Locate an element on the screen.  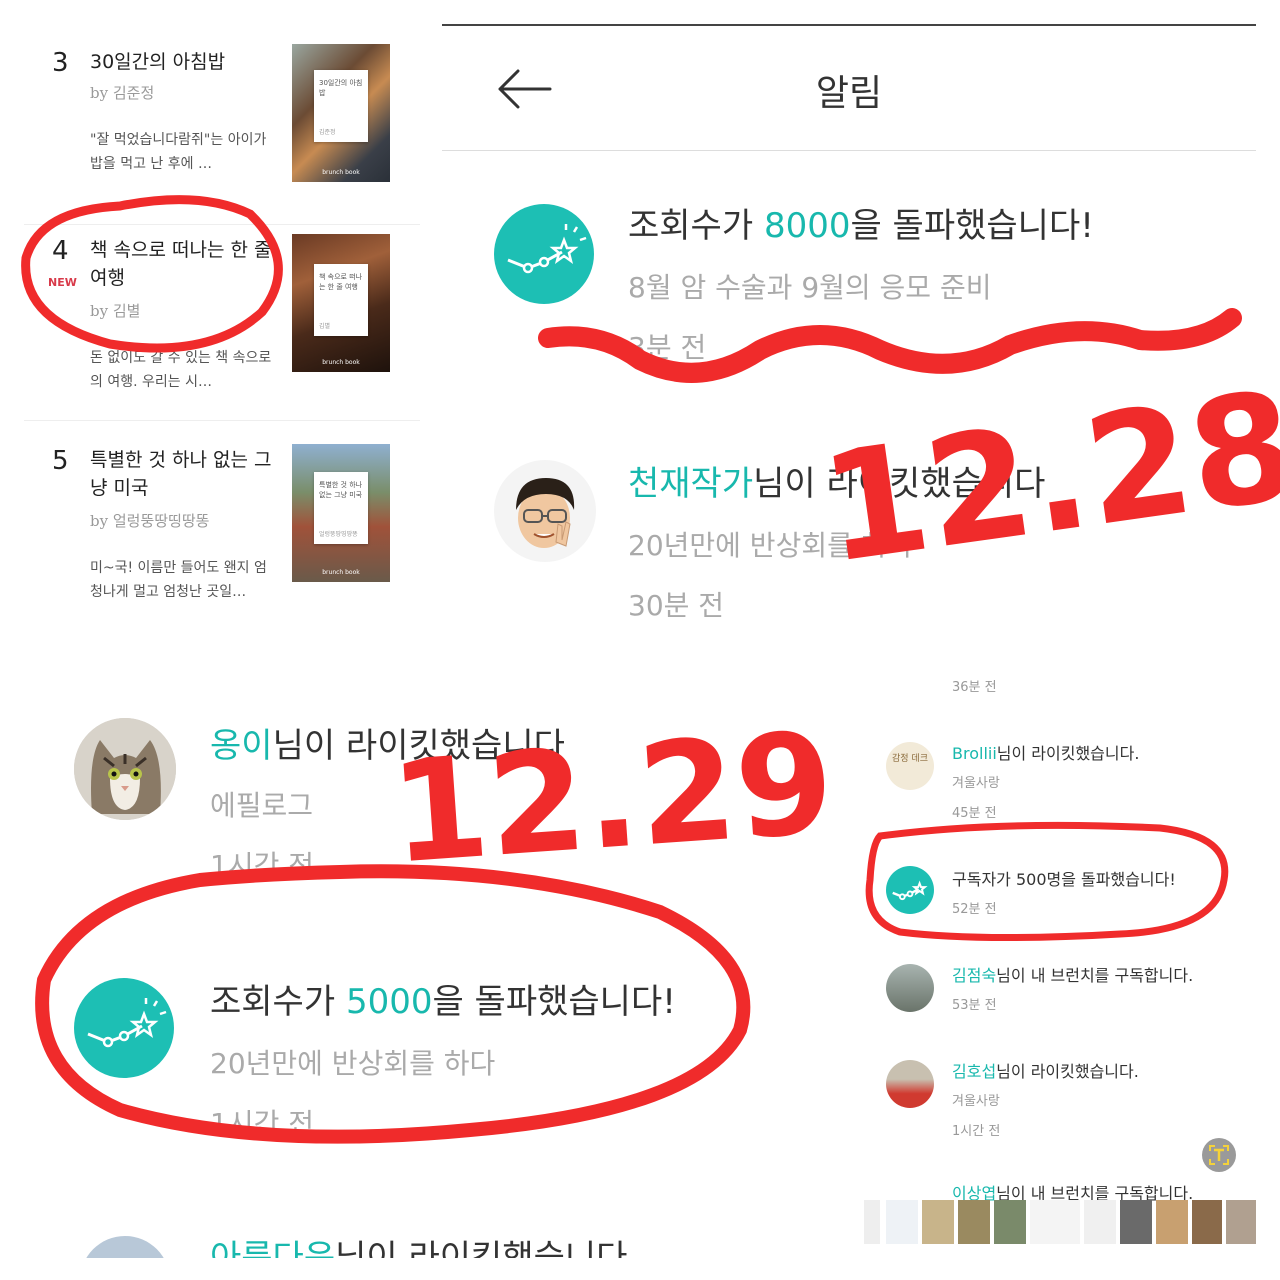
byline: by 김준정 is located at coordinates (122, 92).